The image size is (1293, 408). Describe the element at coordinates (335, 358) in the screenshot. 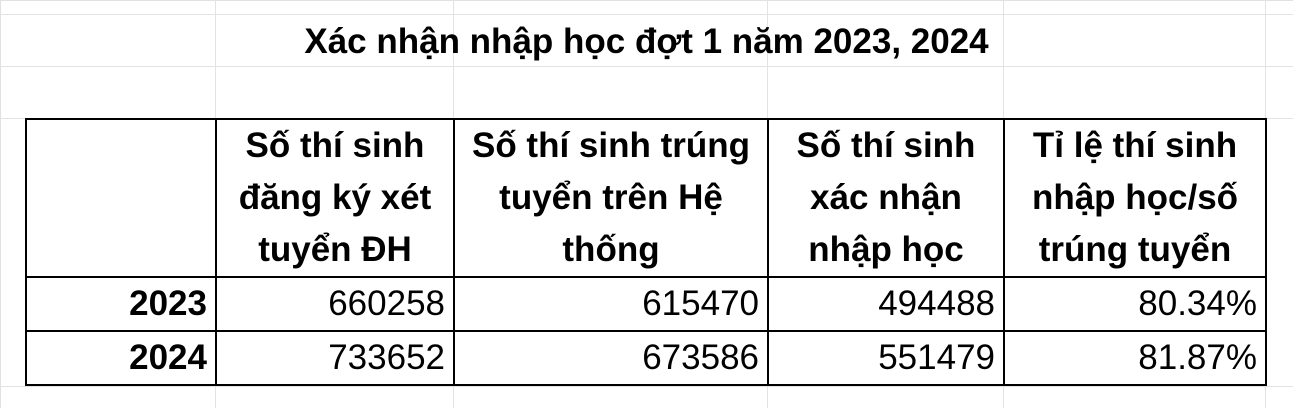

I see `registered-cell: 733652` at that location.